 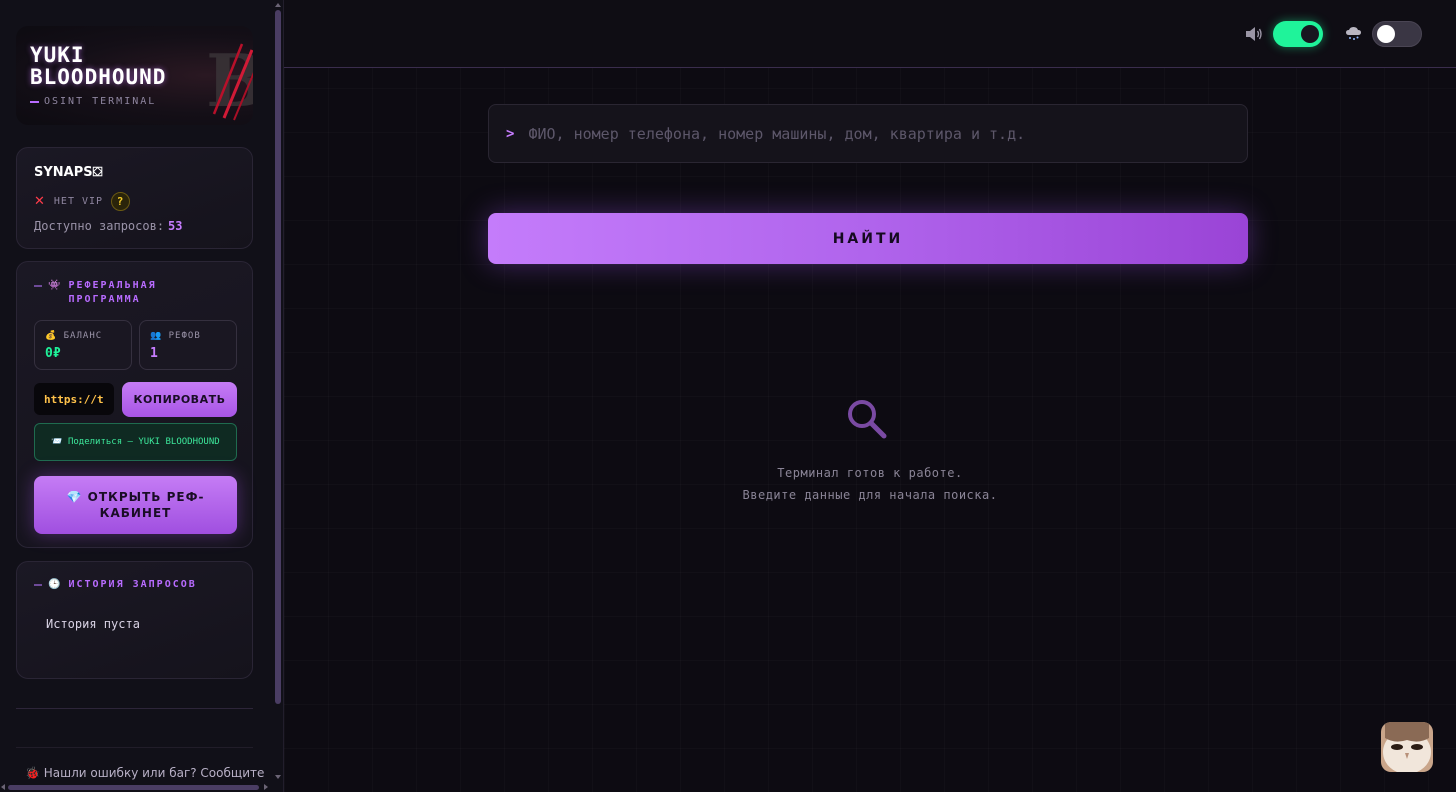 What do you see at coordinates (510, 133) in the screenshot?
I see `prompt-icon: >` at bounding box center [510, 133].